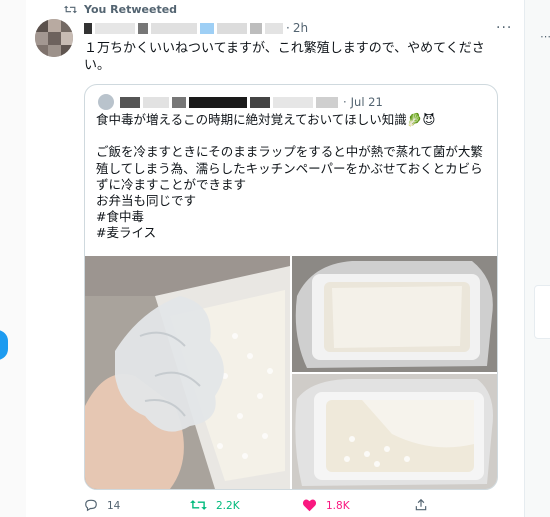  Describe the element at coordinates (294, 506) in the screenshot. I see `tweet-actions: 14 2.2K 1.8K` at that location.